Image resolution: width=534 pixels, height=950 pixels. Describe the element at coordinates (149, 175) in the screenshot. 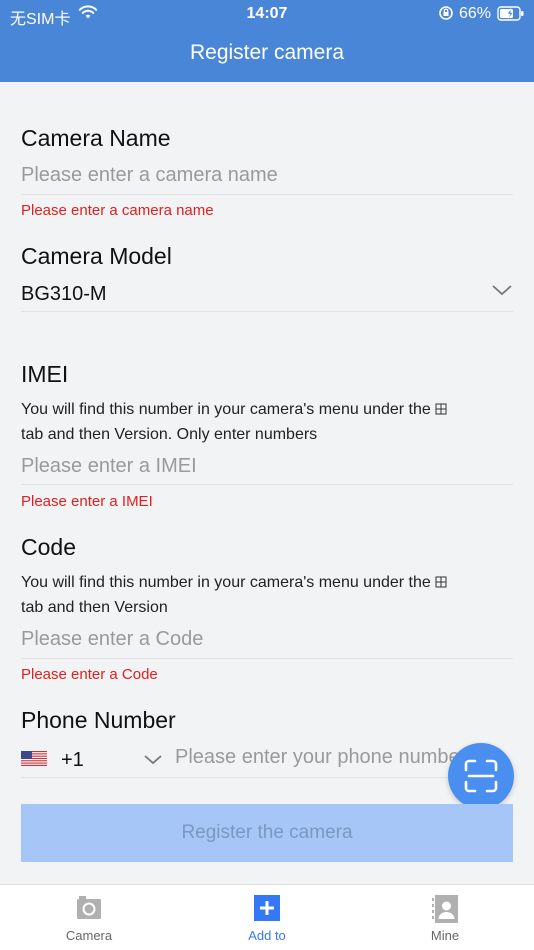

I see `camera-name-input: Please enter a camera name` at that location.